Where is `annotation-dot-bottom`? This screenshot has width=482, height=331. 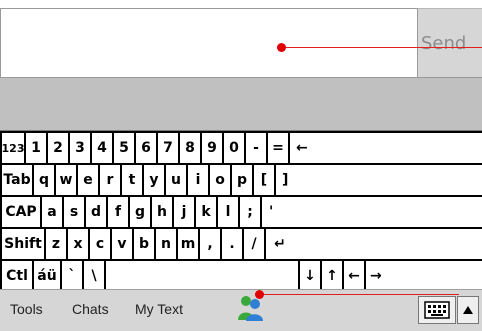 annotation-dot-bottom is located at coordinates (259, 294).